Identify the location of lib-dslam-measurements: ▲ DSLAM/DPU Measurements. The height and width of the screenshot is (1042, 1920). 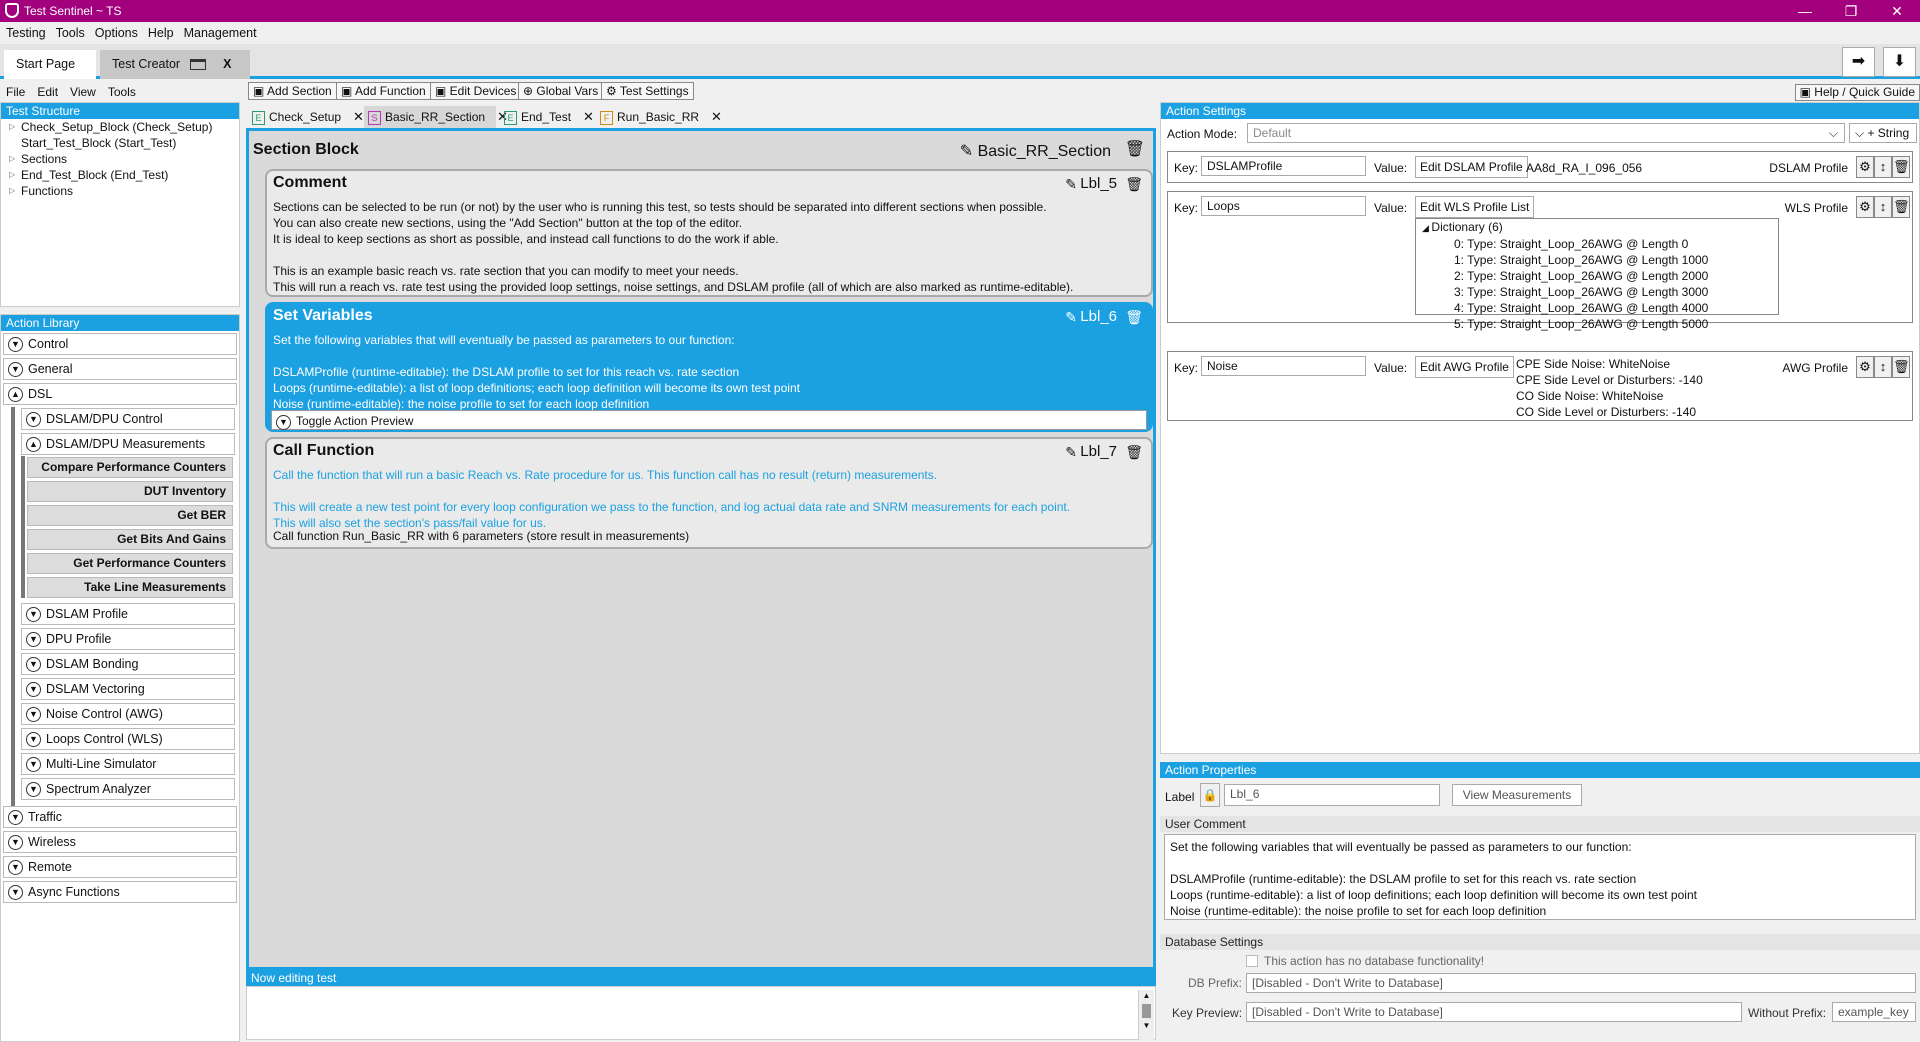
(128, 444).